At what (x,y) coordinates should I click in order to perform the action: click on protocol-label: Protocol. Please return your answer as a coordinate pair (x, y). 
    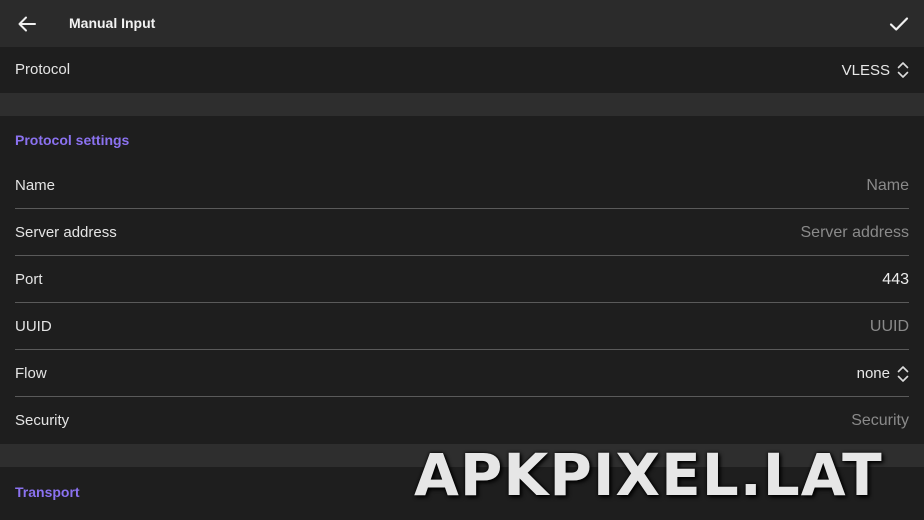
    Looking at the image, I should click on (43, 69).